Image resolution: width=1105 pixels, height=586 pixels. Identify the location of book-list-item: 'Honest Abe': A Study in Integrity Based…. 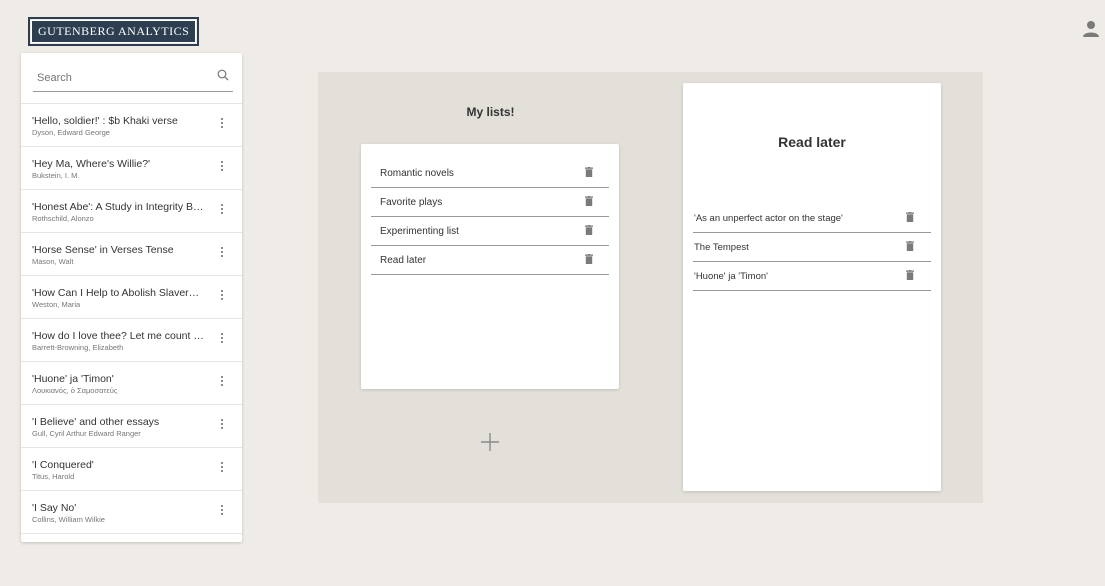
(131, 211).